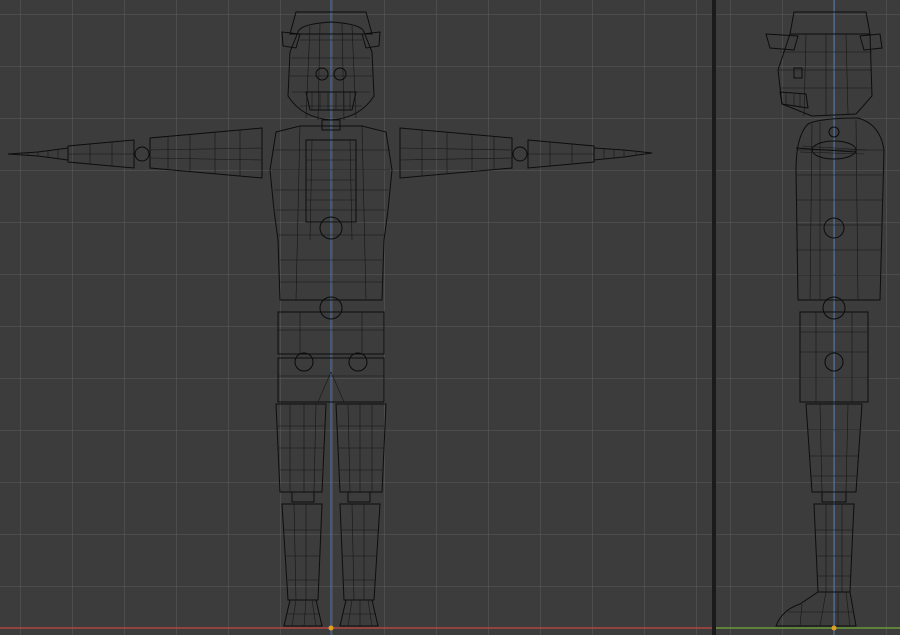  What do you see at coordinates (840, 218) in the screenshot?
I see `side-torso-wireframe` at bounding box center [840, 218].